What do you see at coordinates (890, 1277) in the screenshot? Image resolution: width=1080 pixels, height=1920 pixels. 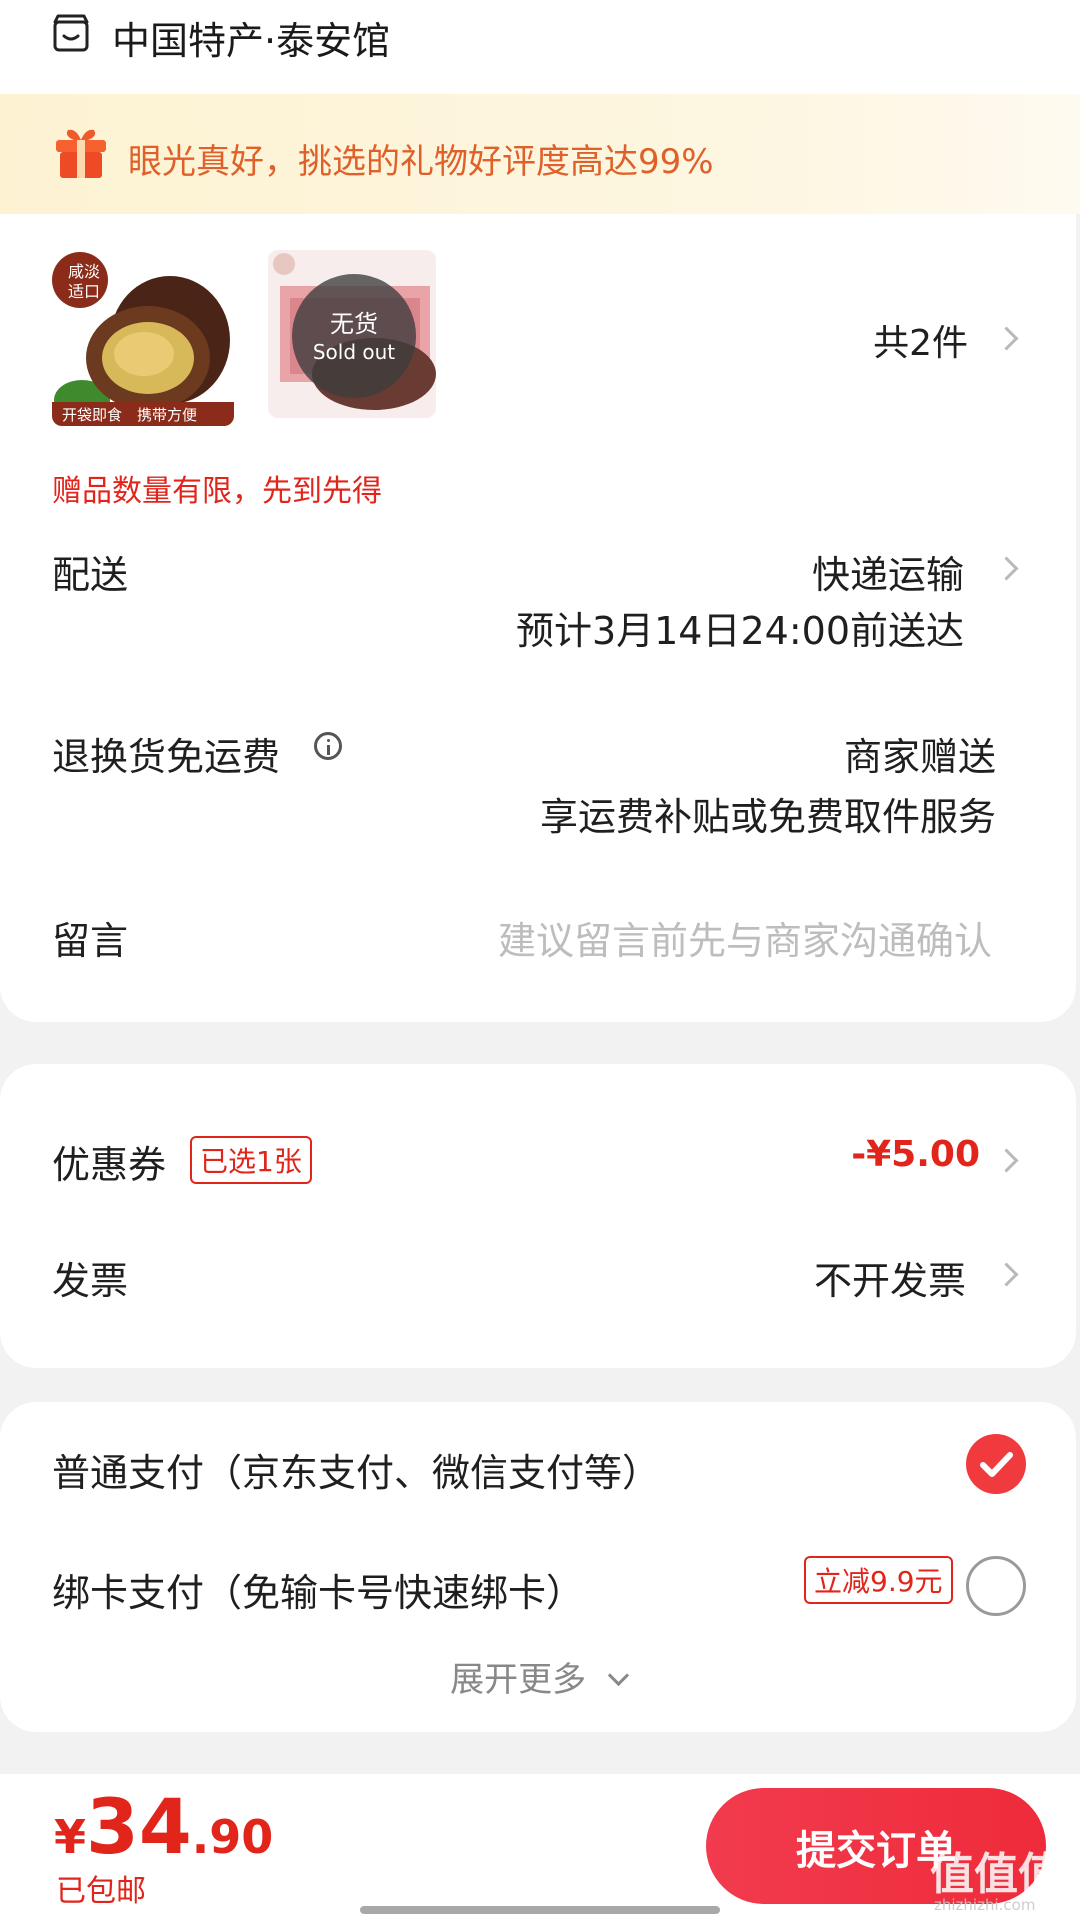 I see `invoice-value: 不开发票` at bounding box center [890, 1277].